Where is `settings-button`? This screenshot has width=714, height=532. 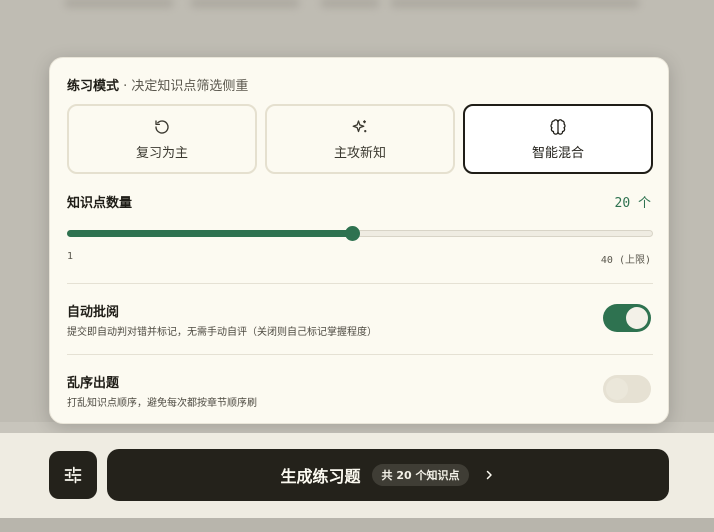 settings-button is located at coordinates (73, 475).